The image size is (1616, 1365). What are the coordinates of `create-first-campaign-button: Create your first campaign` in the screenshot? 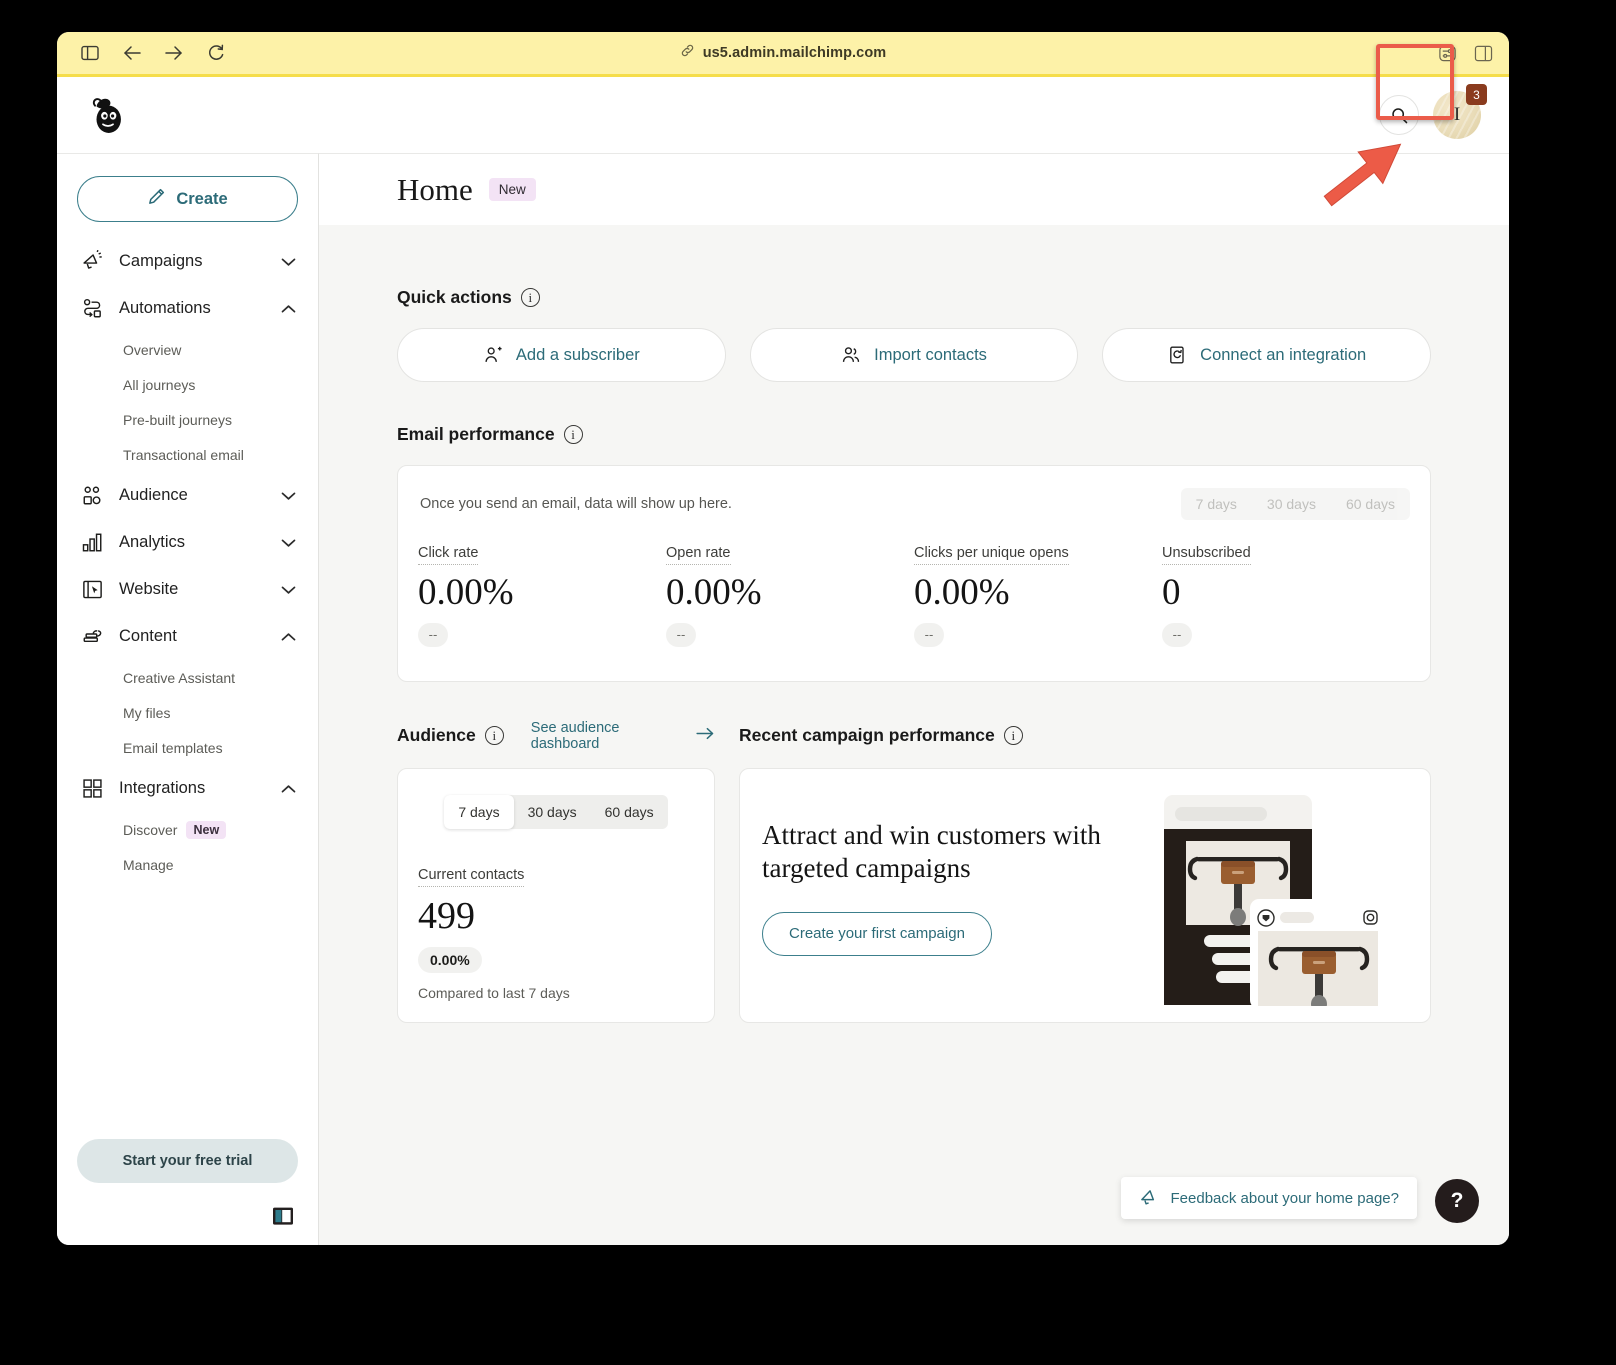 It's located at (877, 933).